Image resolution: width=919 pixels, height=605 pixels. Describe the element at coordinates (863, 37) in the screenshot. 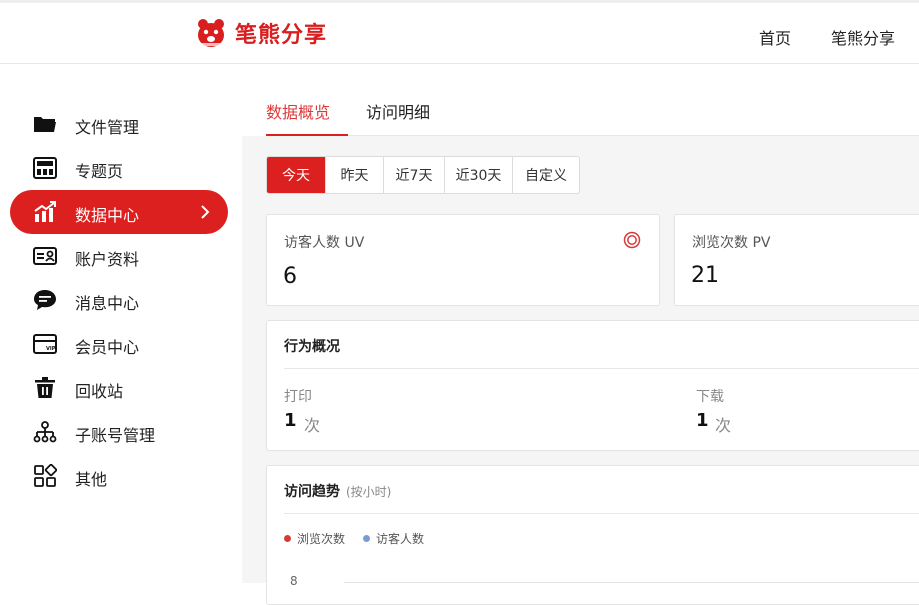

I see `nav-share-link: 笔熊分享` at that location.